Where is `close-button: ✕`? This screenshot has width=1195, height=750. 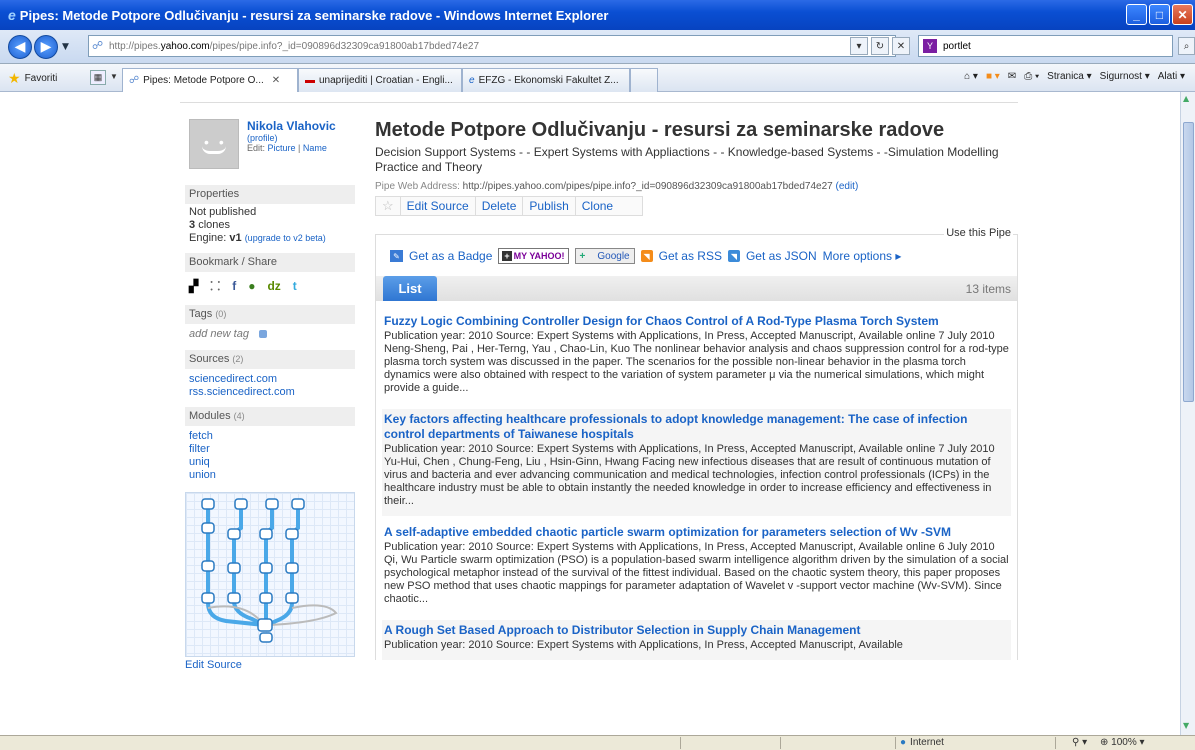 close-button: ✕ is located at coordinates (1182, 14).